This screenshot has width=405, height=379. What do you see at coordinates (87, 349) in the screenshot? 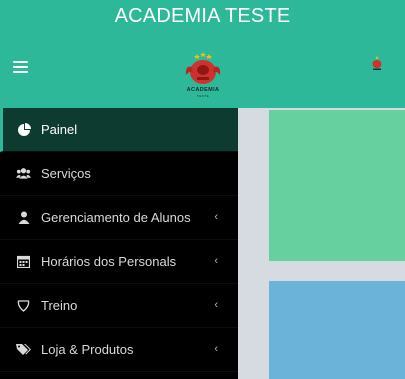
I see `sidebar-item-label: Loja & Produtos` at bounding box center [87, 349].